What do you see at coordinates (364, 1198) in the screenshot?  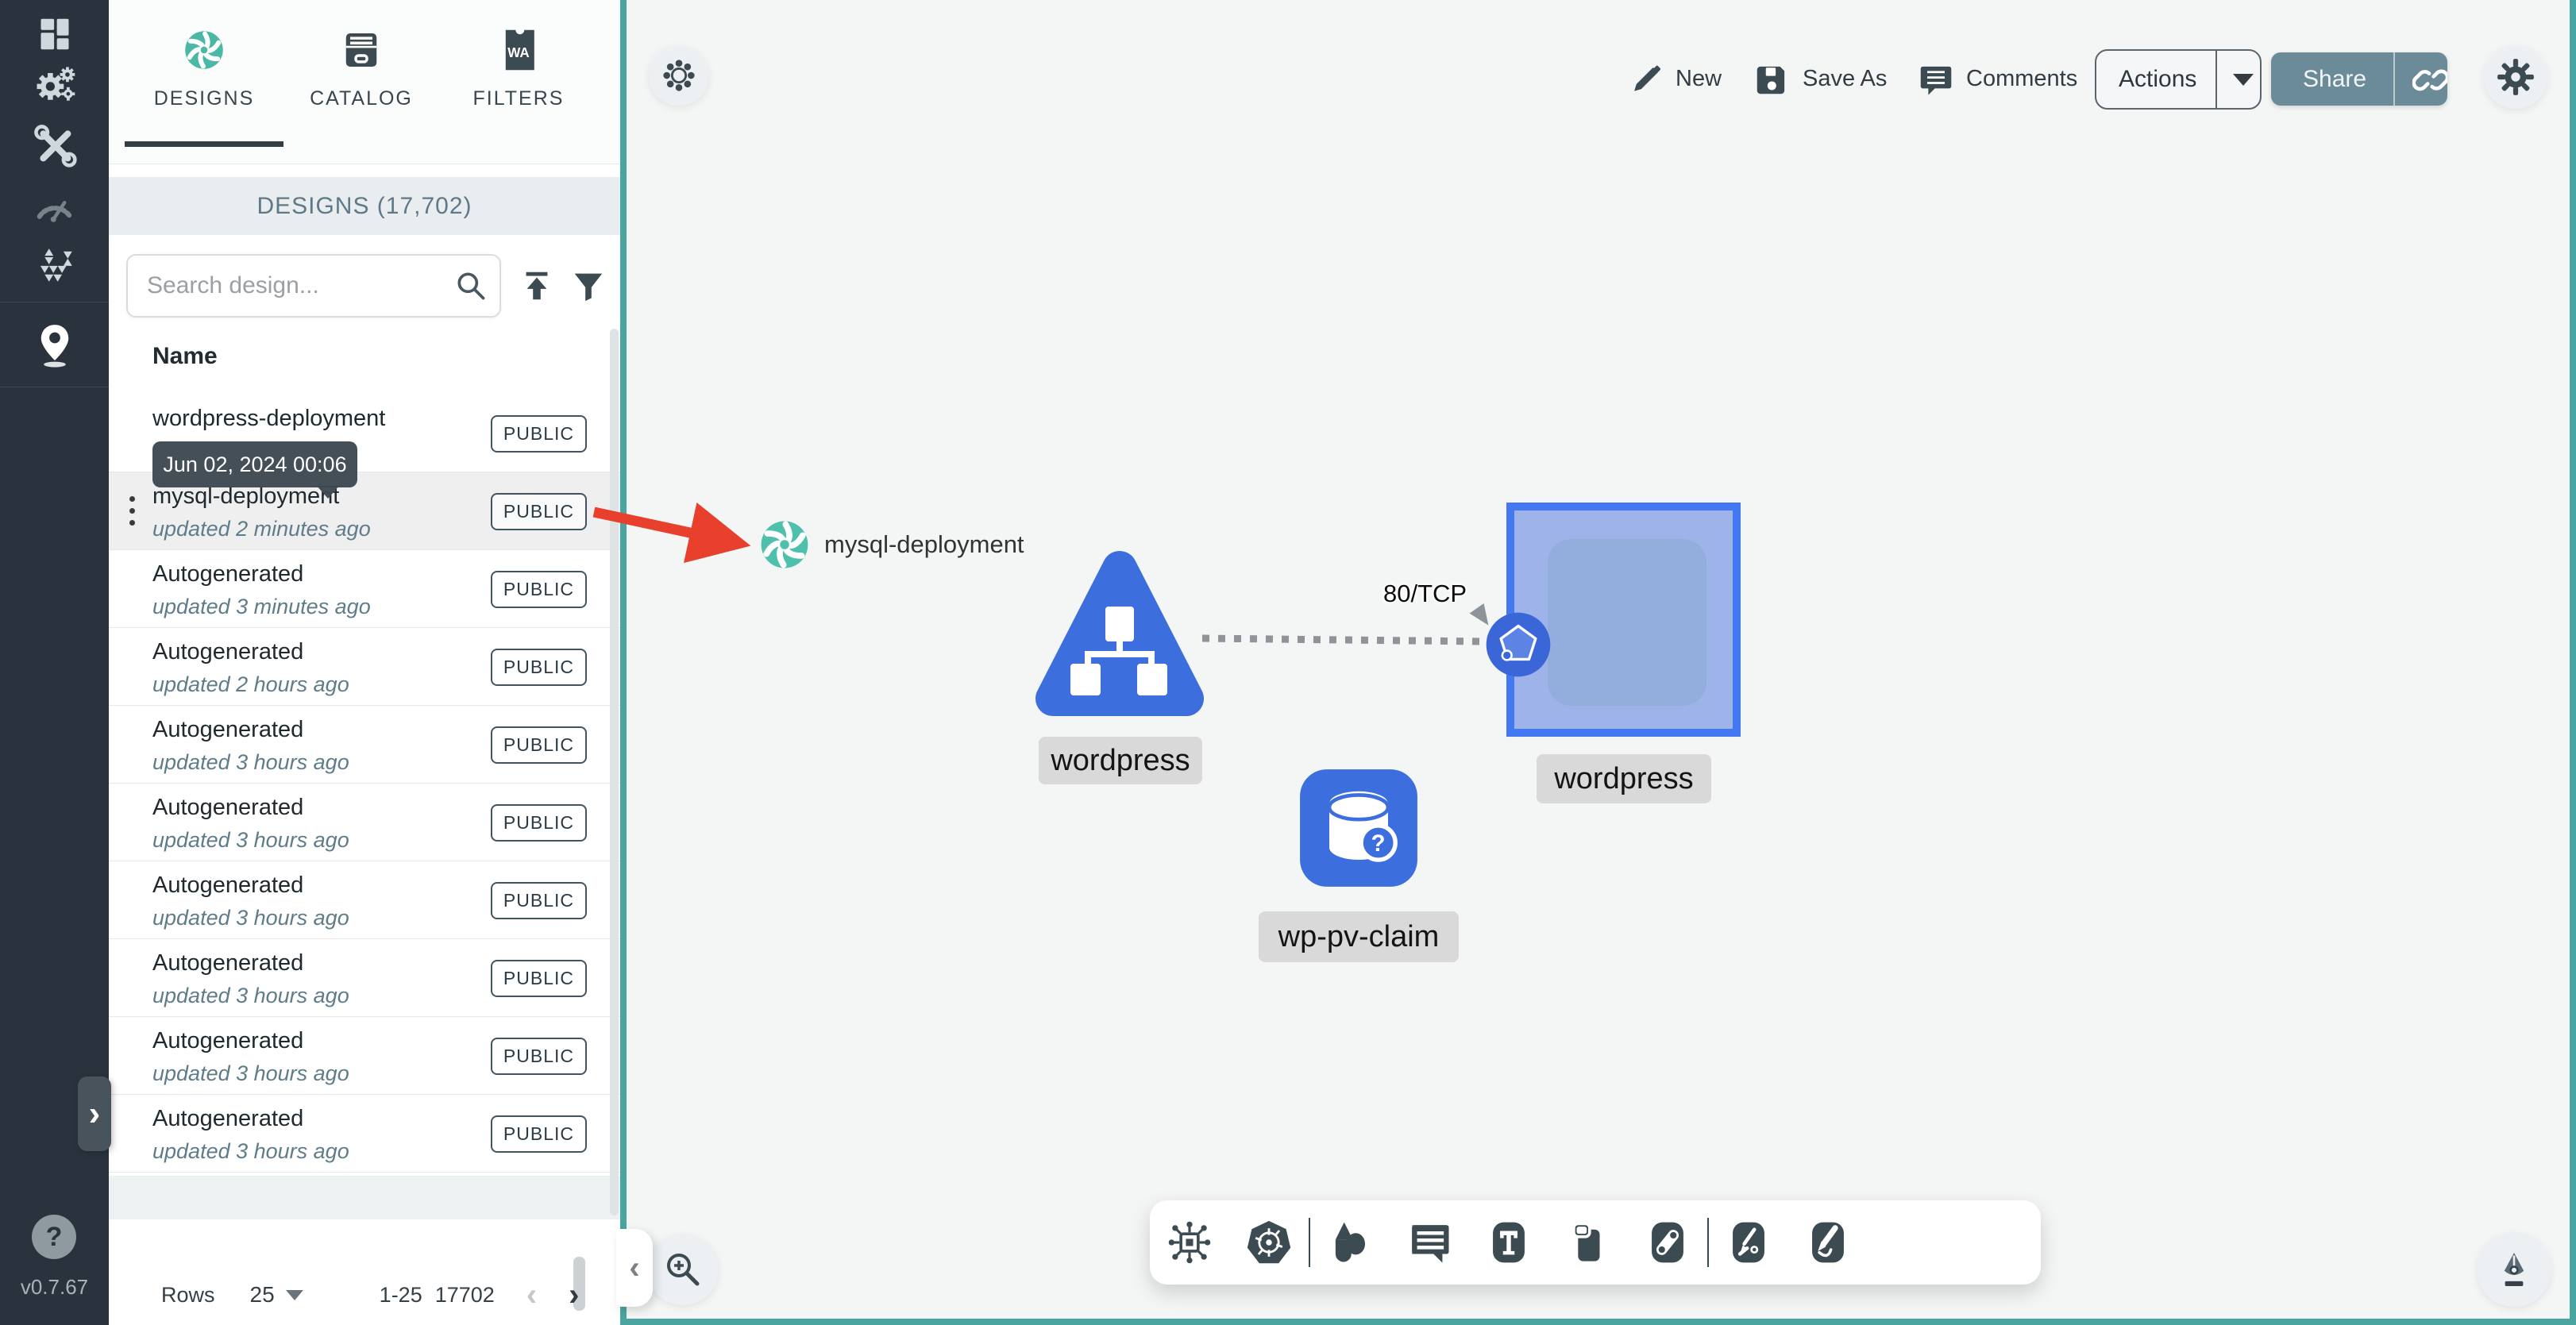 I see `list-end-strip` at bounding box center [364, 1198].